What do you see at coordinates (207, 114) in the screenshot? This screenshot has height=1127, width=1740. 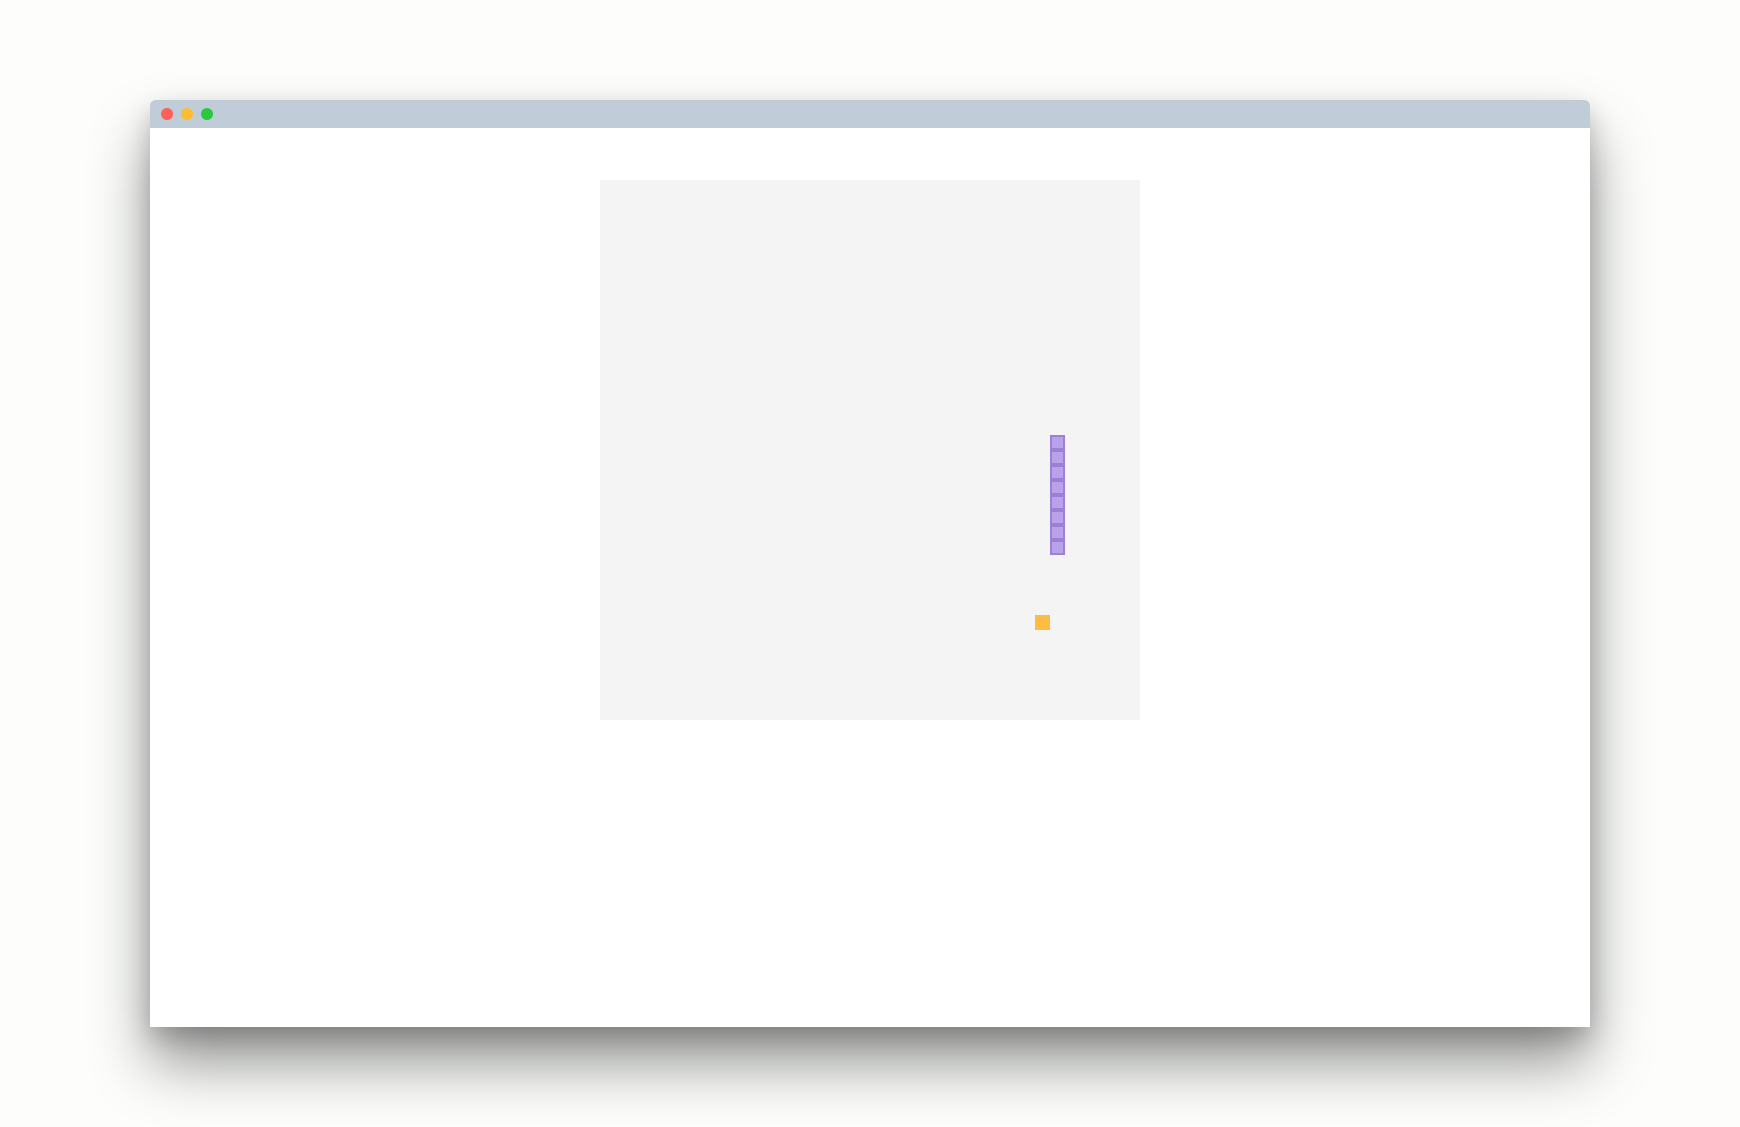 I see `maximize-window-button` at bounding box center [207, 114].